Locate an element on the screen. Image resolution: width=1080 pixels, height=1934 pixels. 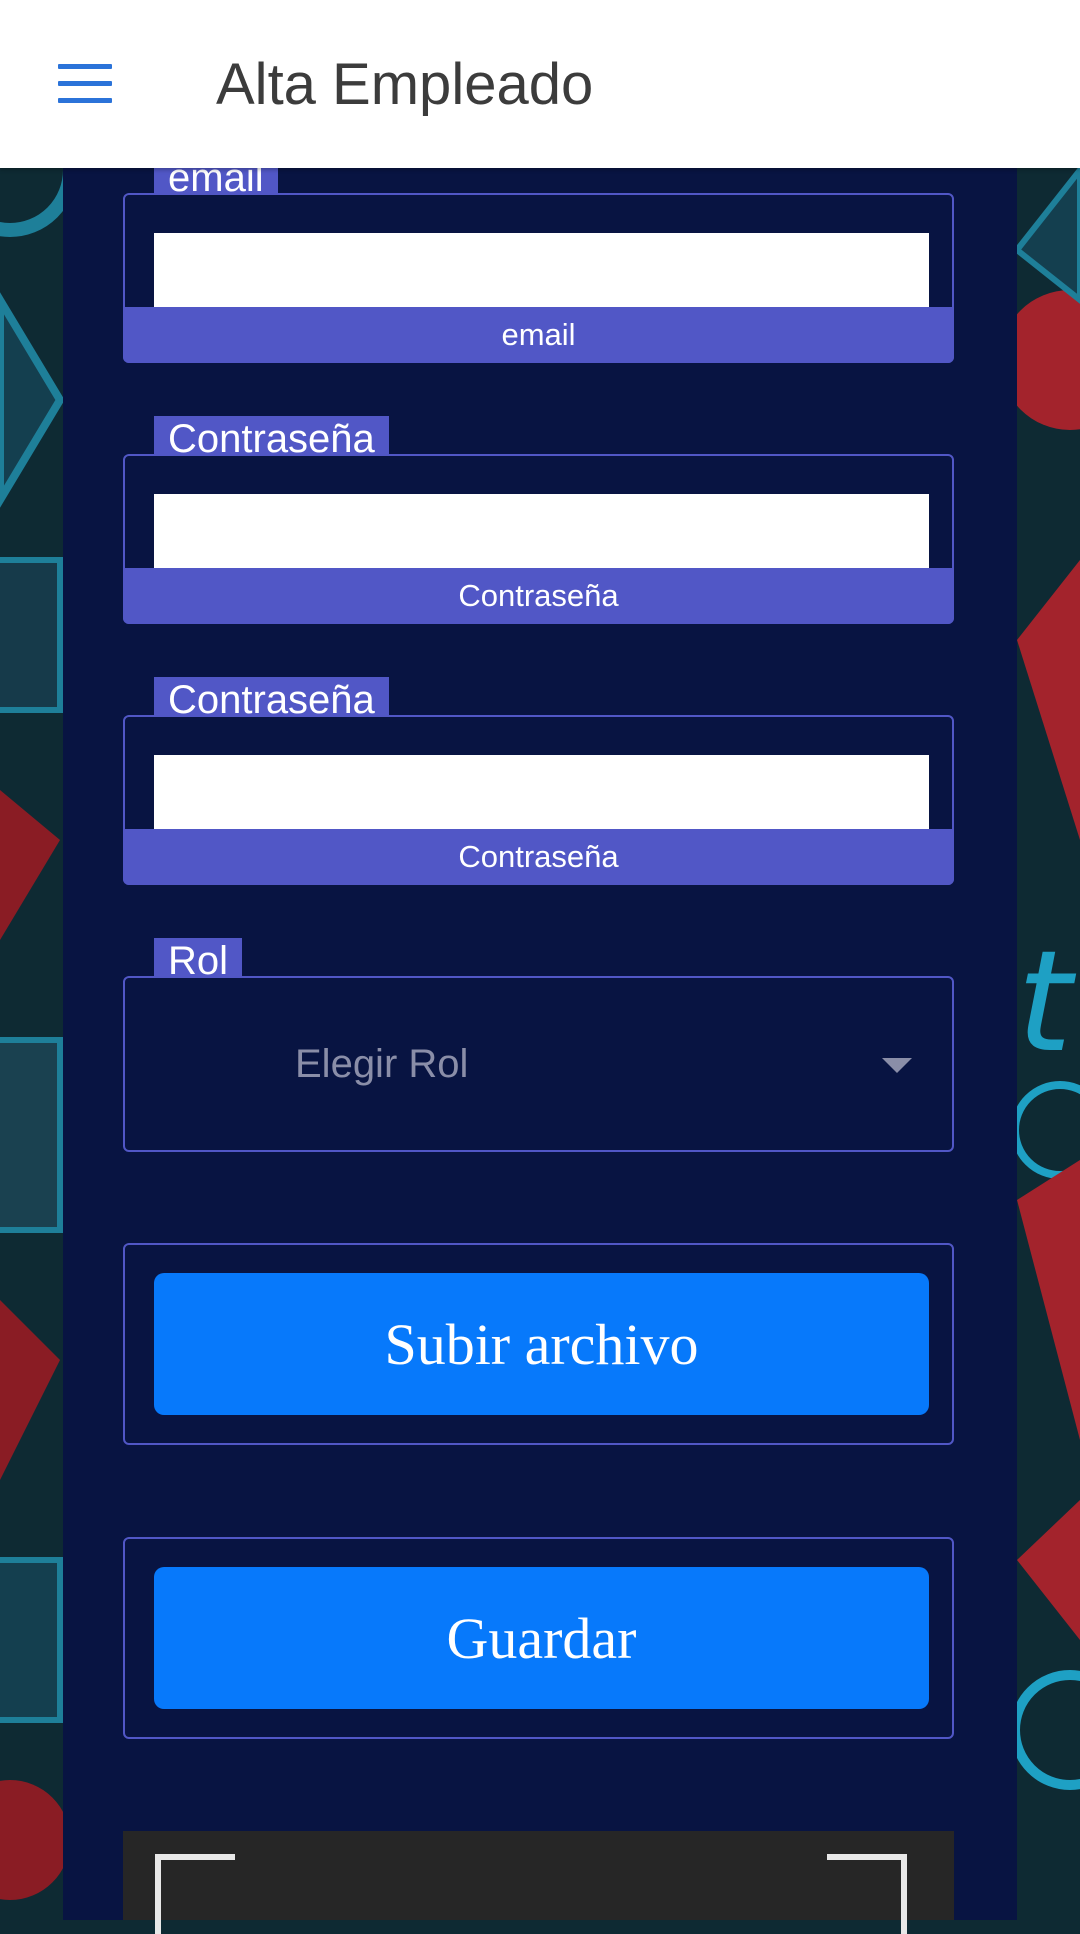
scanner-corner-top-right is located at coordinates (867, 1894).